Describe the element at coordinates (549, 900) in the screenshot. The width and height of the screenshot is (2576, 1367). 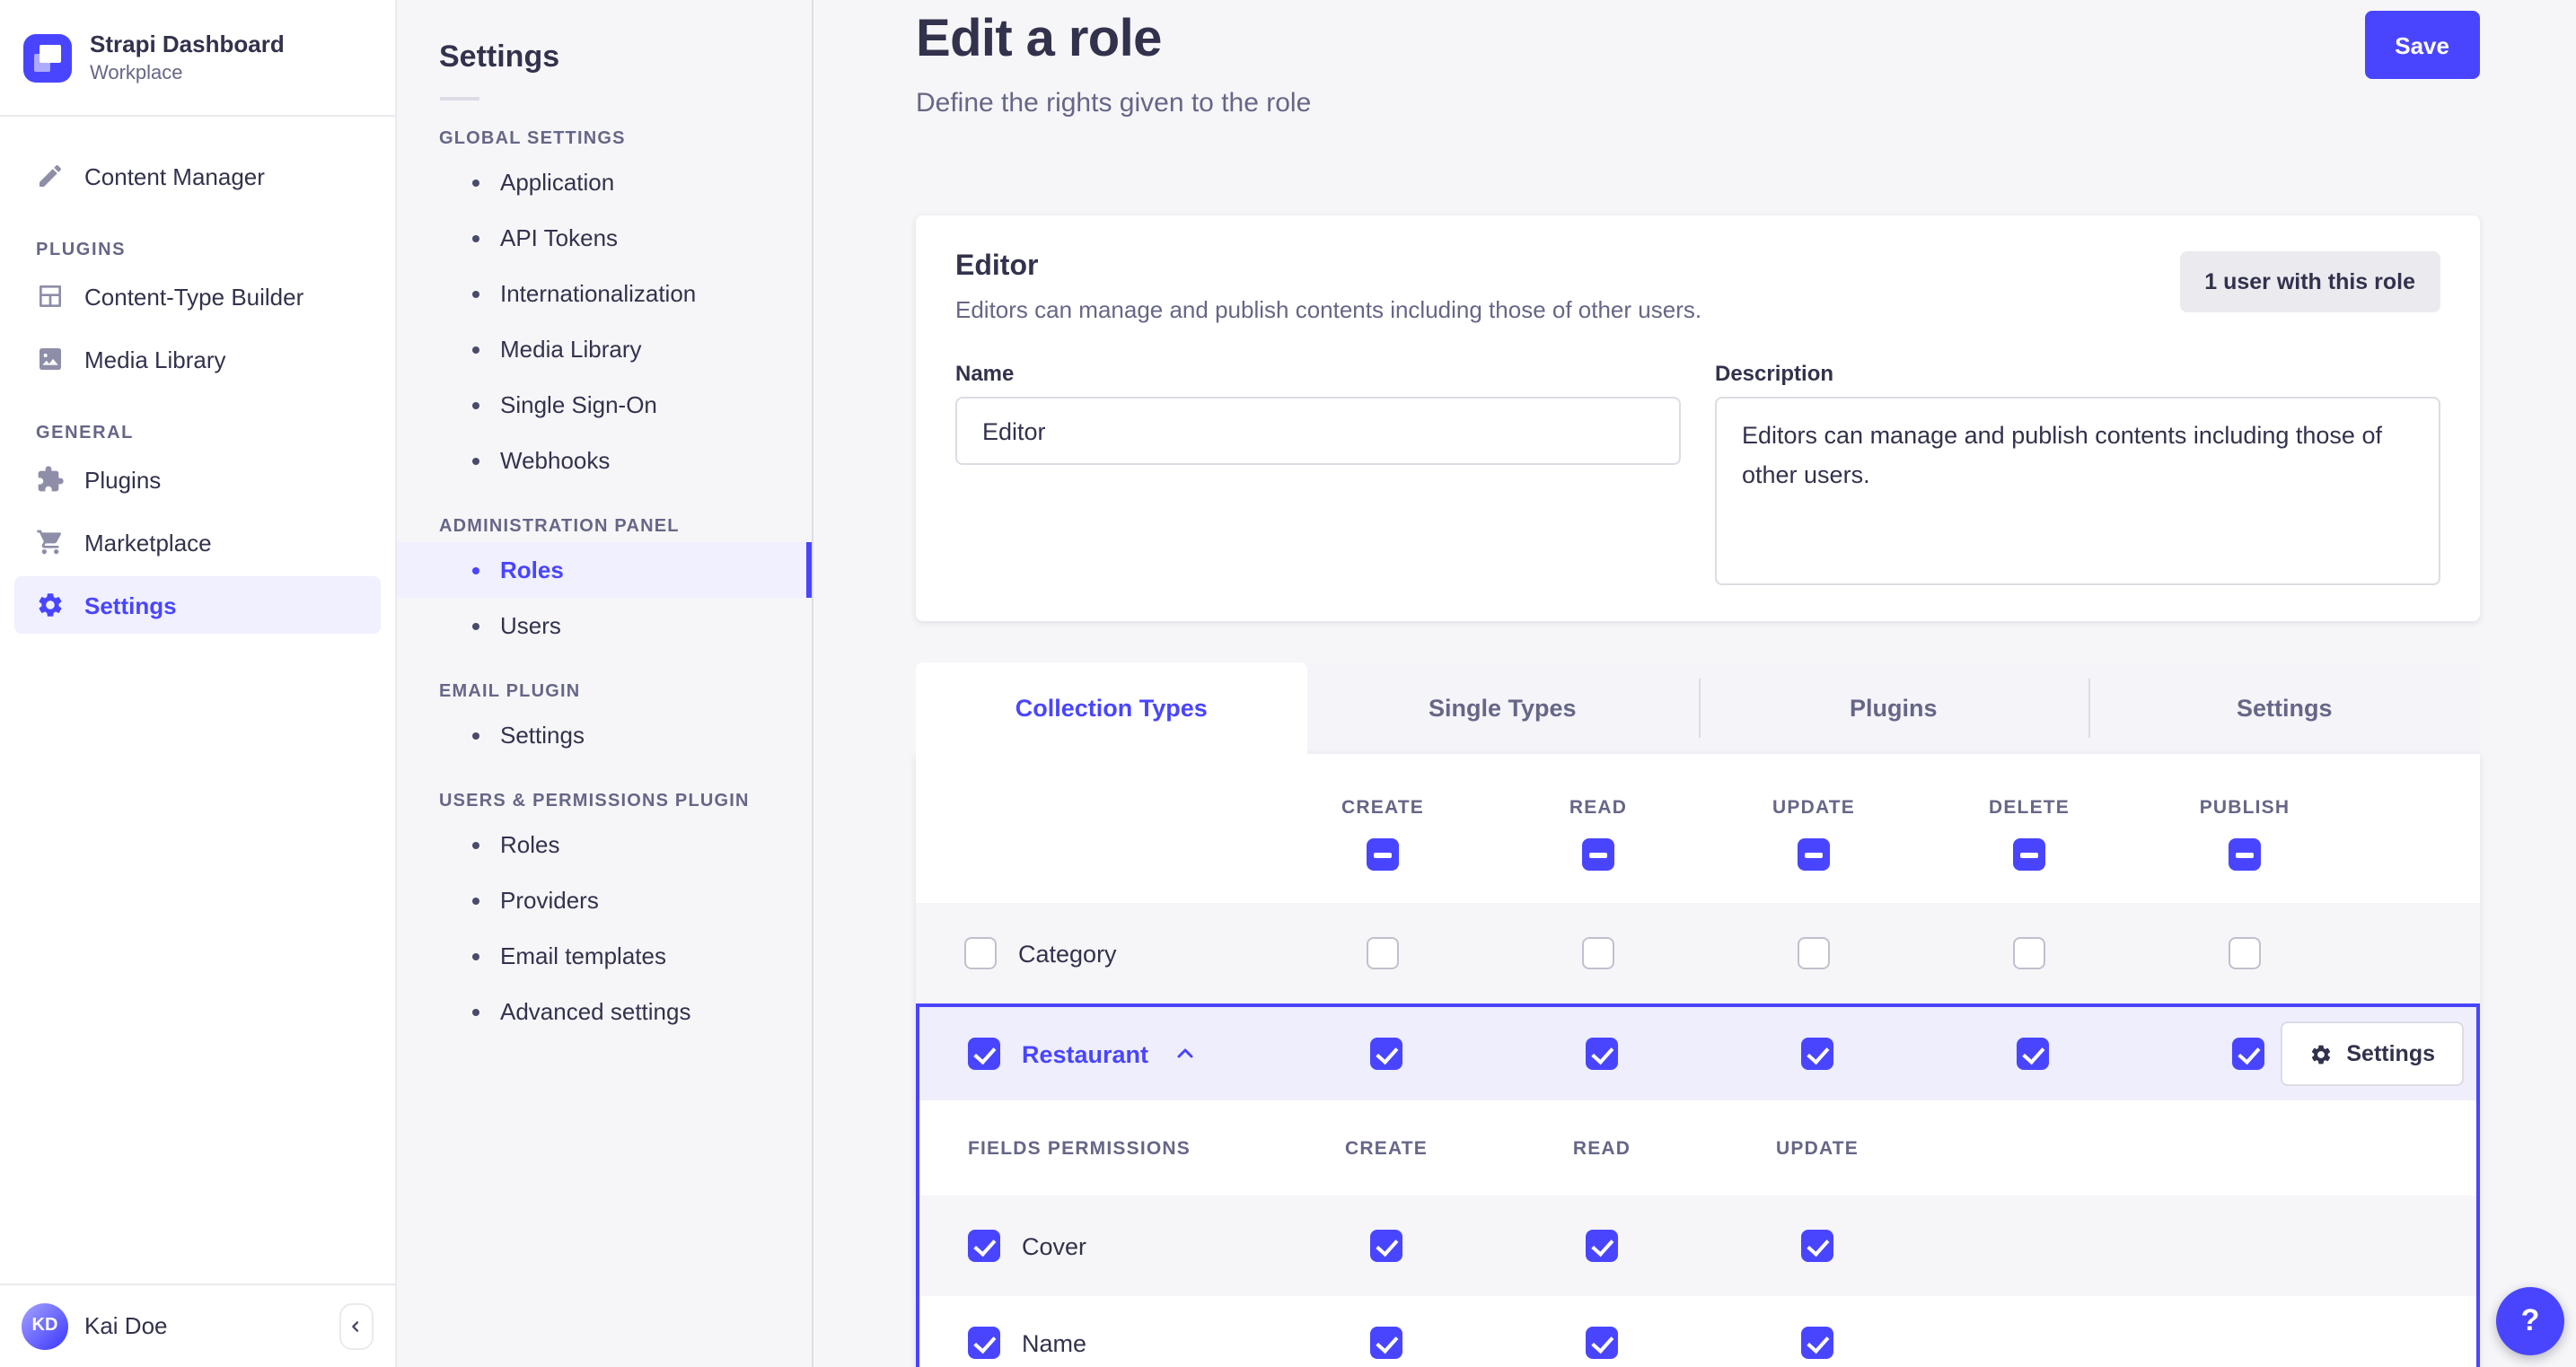
I see `subnav-item-label: Providers` at that location.